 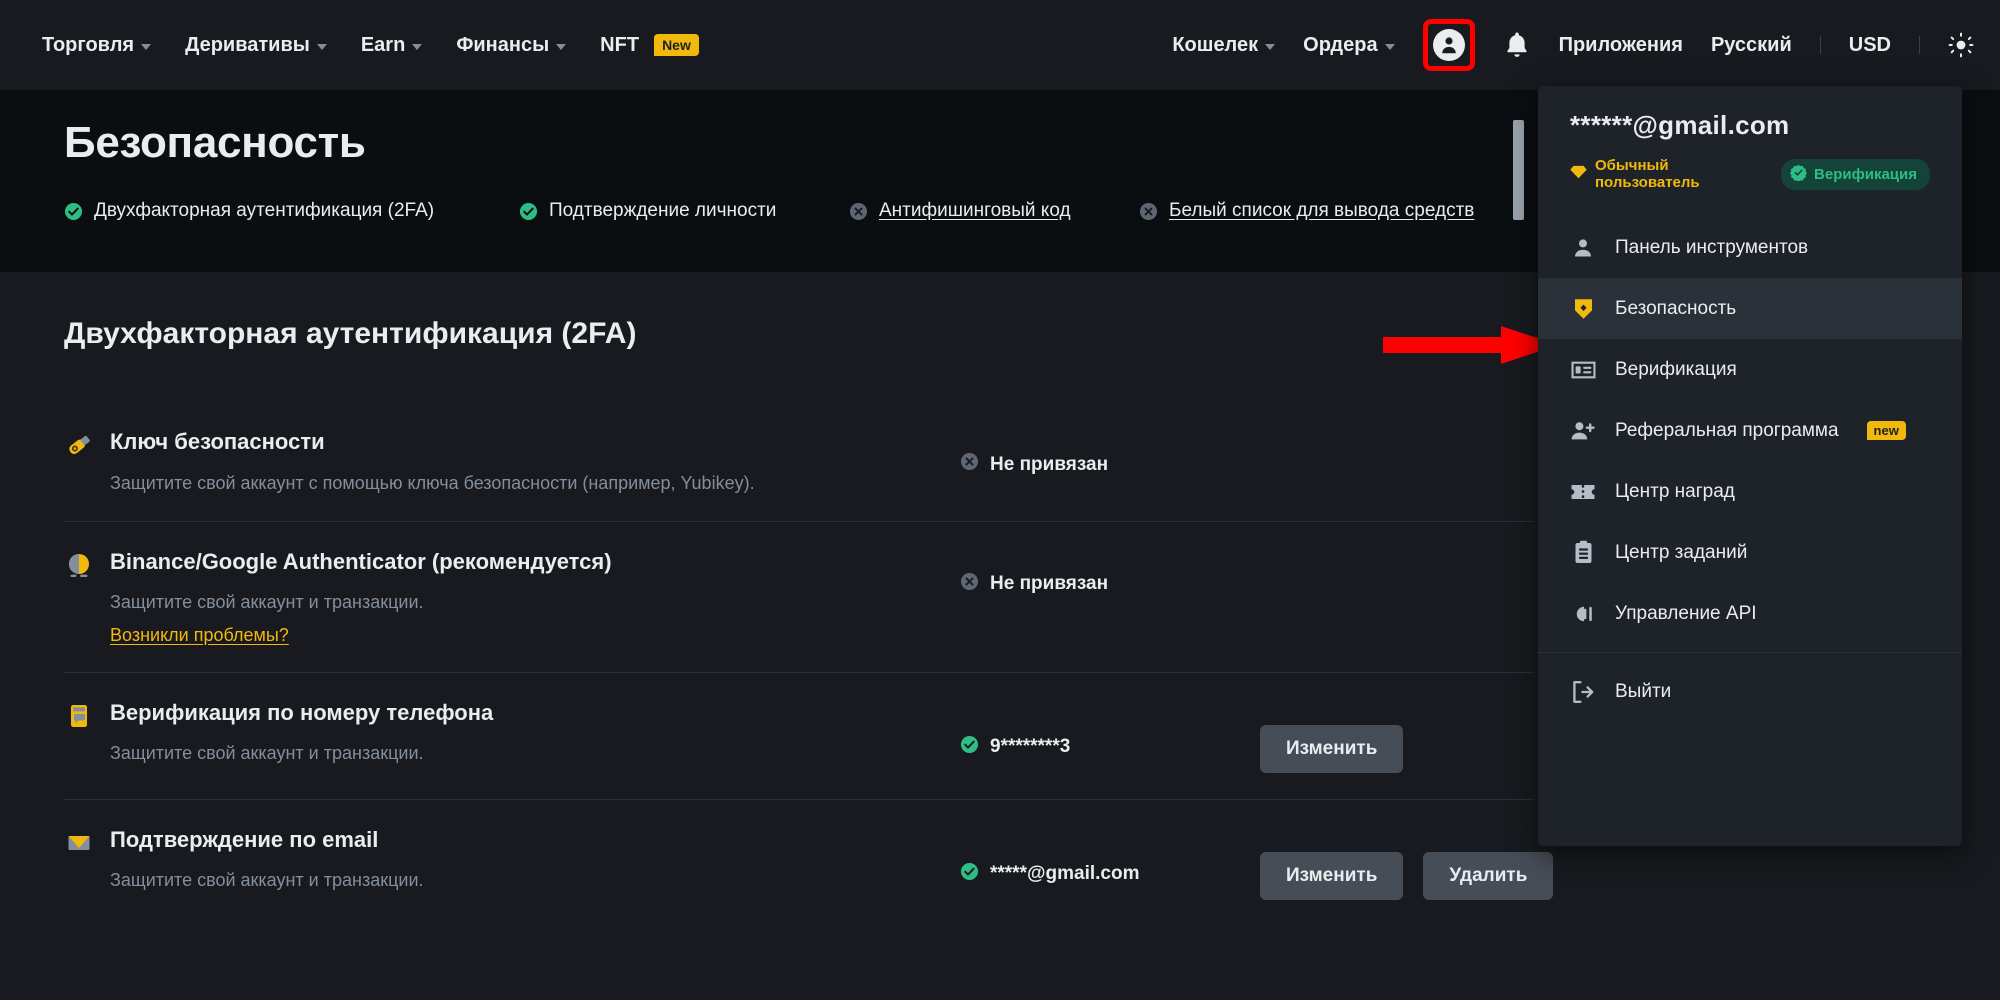 I want to click on secondary-nav: Кошелек Ордера Приложения Русский USD, so click(x=1573, y=45).